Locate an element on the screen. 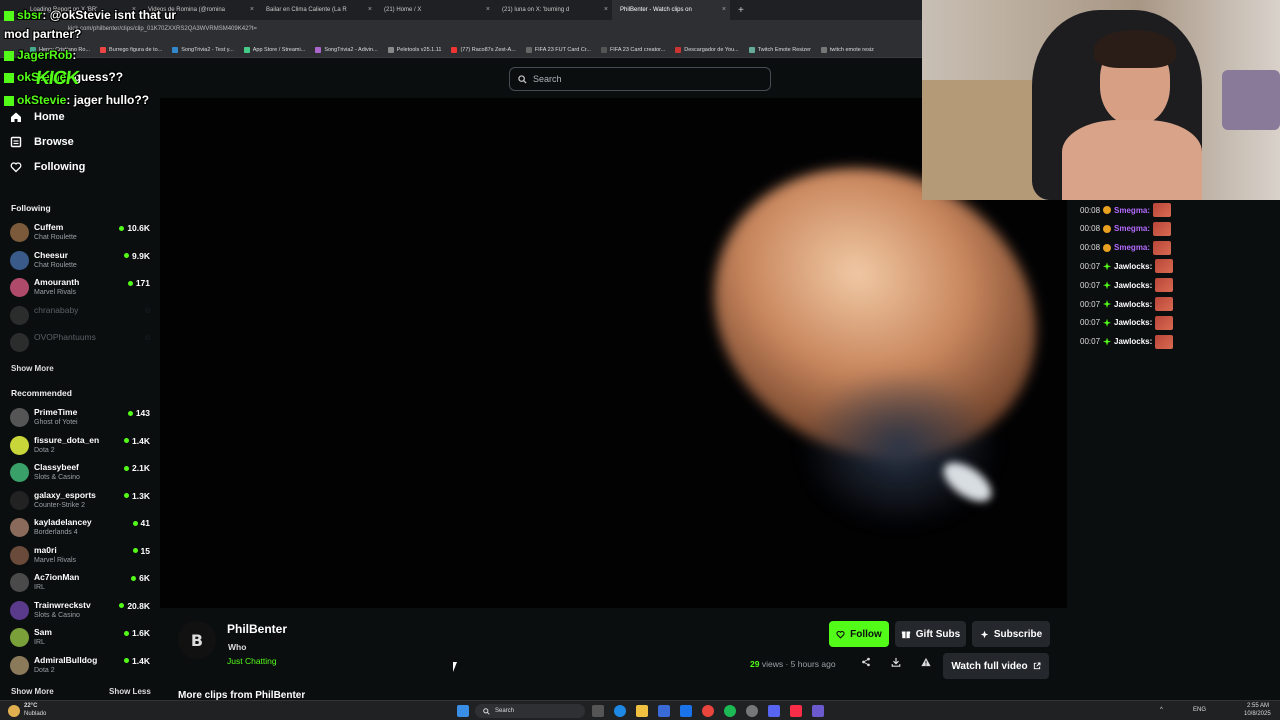 Image resolution: width=1280 pixels, height=720 pixels. file-explorer-icon is located at coordinates (642, 711).